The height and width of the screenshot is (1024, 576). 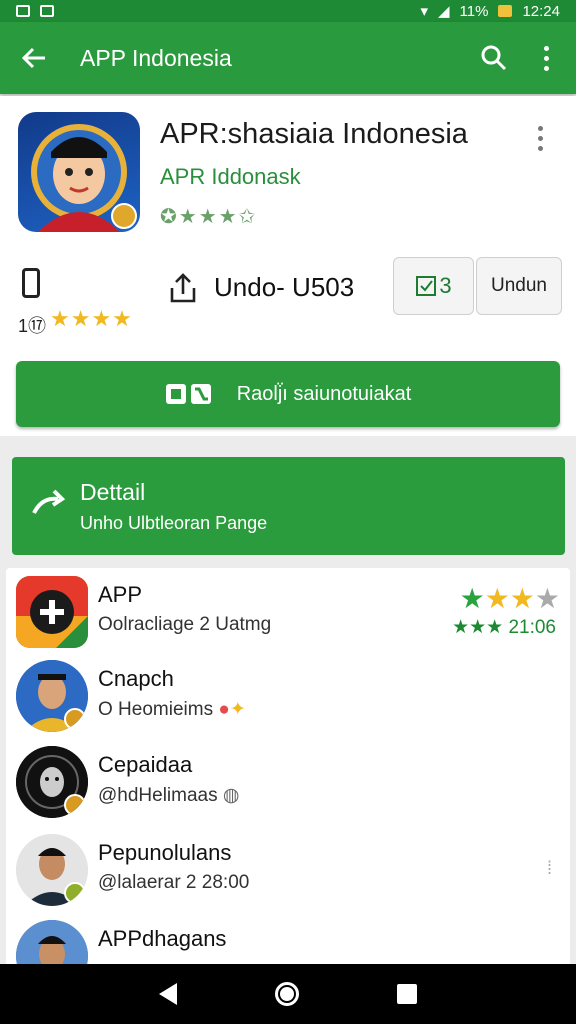 I want to click on nav-home-icon, so click(x=287, y=994).